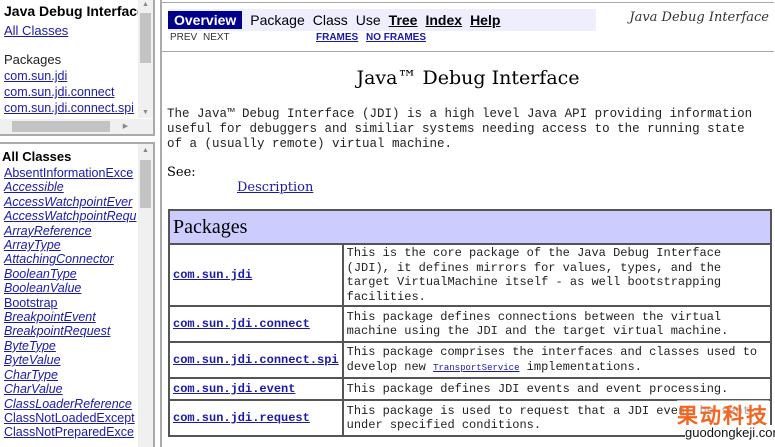 The image size is (775, 447). Describe the element at coordinates (70, 202) in the screenshot. I see `class-link: AccessWatchpointEver` at that location.